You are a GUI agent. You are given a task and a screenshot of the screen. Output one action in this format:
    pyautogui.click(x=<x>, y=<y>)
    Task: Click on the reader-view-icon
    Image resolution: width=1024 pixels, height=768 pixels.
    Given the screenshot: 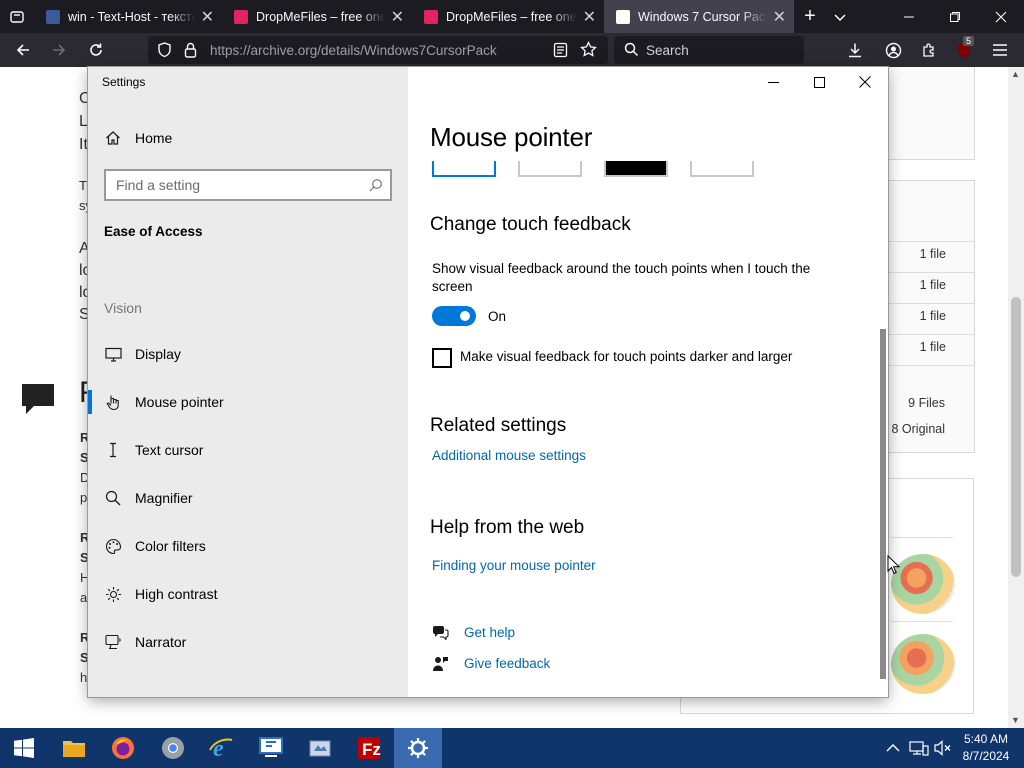 What is the action you would take?
    pyautogui.click(x=560, y=52)
    